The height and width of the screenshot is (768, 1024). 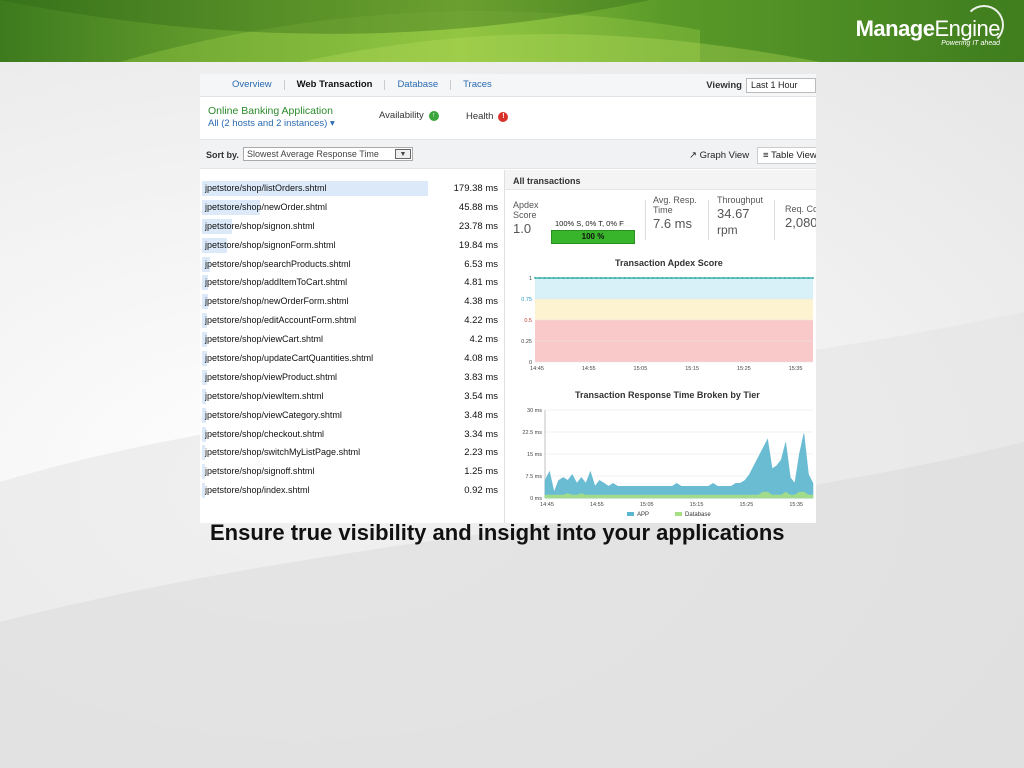 I want to click on transaction-time: 0.92 ms, so click(x=481, y=491).